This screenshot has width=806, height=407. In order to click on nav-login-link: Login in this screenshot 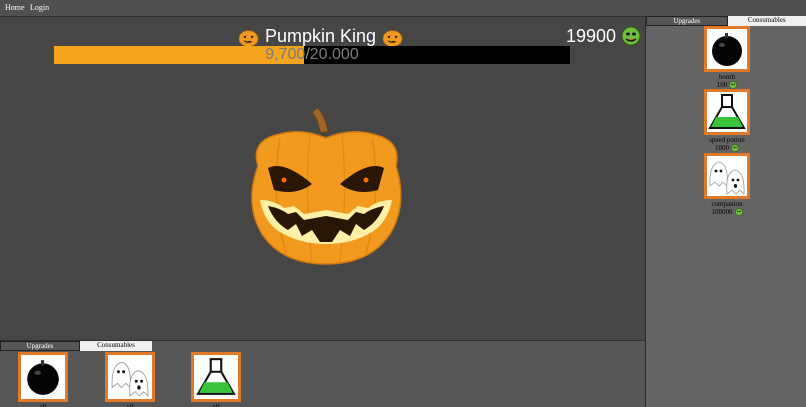, I will do `click(39, 7)`.